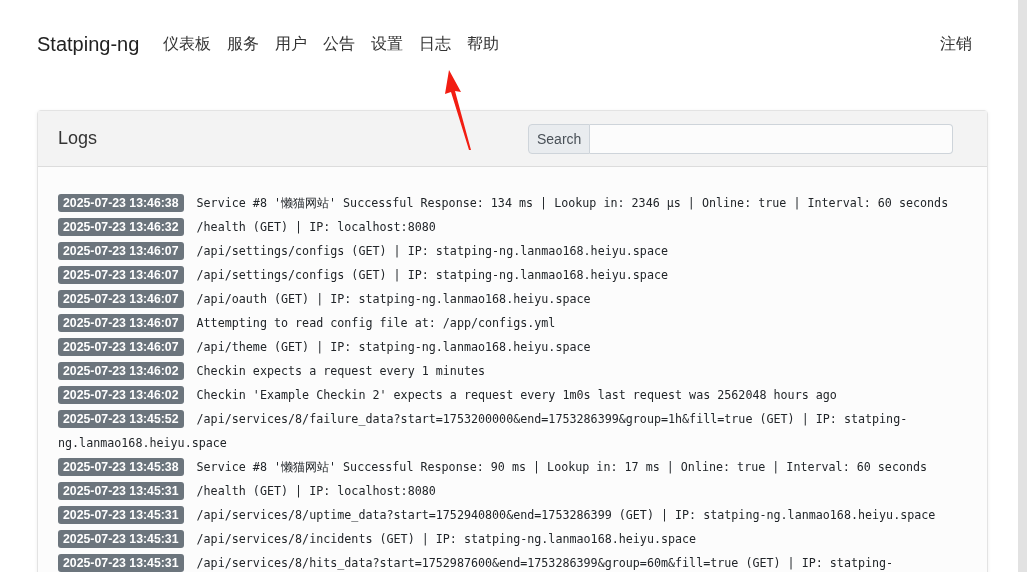 This screenshot has width=1027, height=572. What do you see at coordinates (483, 44) in the screenshot?
I see `nav-link: 帮助` at bounding box center [483, 44].